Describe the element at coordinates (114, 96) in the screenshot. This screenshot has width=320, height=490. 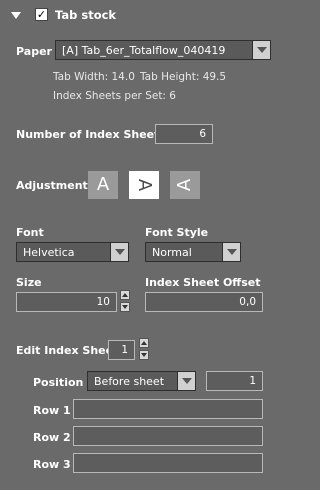
I see `index-sheets-per-set-text: Index Sheets per Set: 6` at that location.